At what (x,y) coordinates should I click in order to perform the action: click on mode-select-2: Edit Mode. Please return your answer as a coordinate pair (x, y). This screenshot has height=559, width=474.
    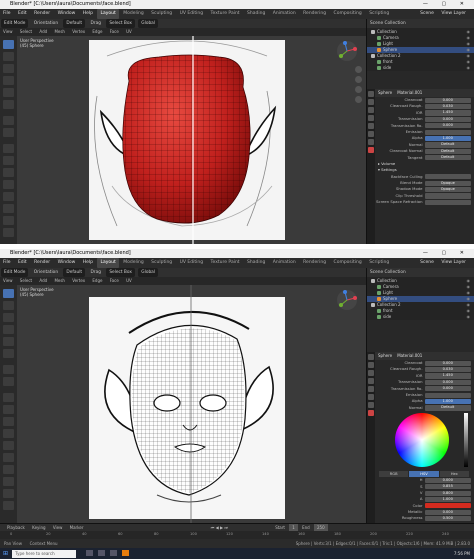
    Looking at the image, I should click on (15, 272).